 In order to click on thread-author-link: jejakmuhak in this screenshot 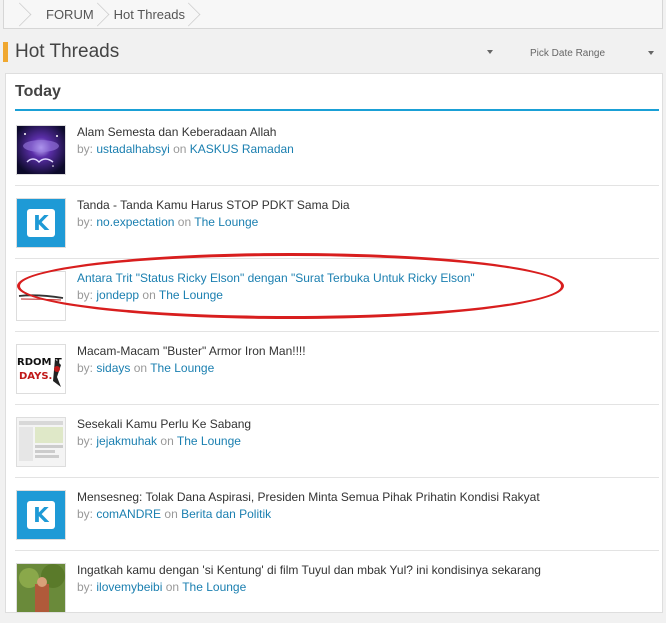, I will do `click(126, 441)`.